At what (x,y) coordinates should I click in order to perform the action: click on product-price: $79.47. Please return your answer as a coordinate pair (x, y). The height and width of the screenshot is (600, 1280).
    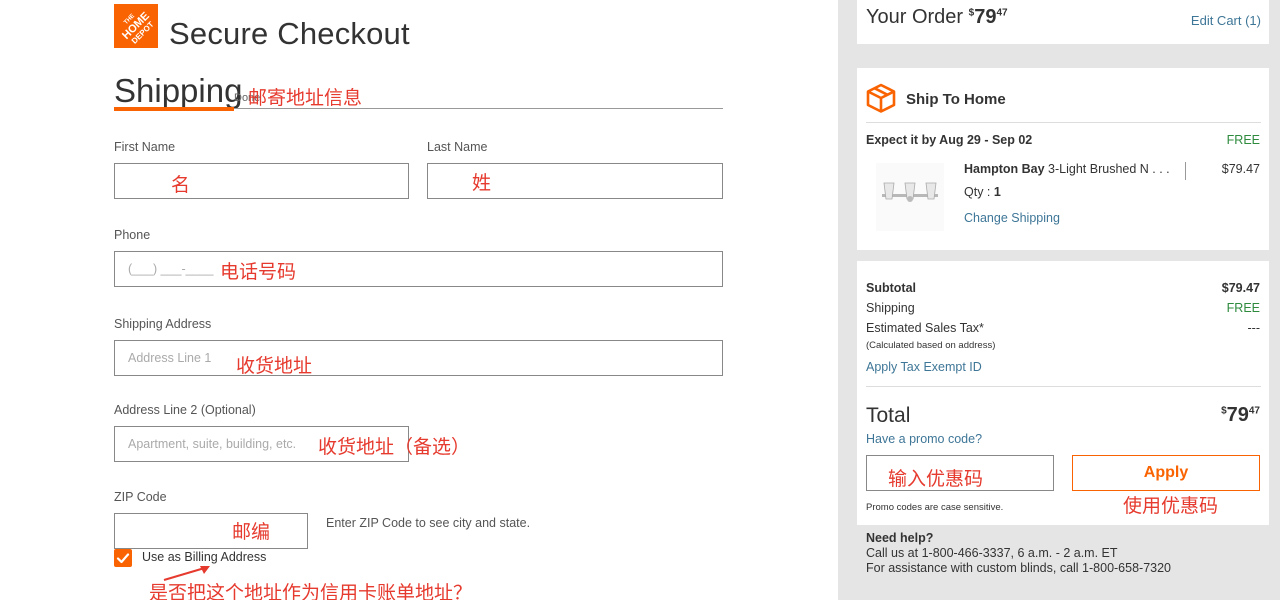
    Looking at the image, I should click on (1240, 169).